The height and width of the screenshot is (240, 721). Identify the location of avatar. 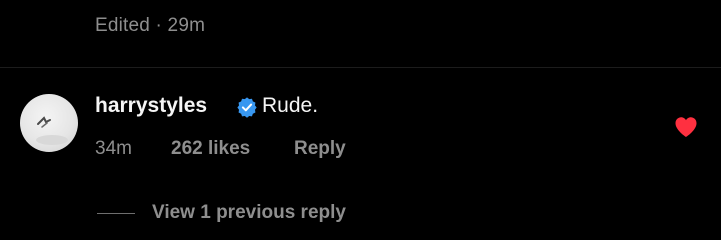
(49, 123).